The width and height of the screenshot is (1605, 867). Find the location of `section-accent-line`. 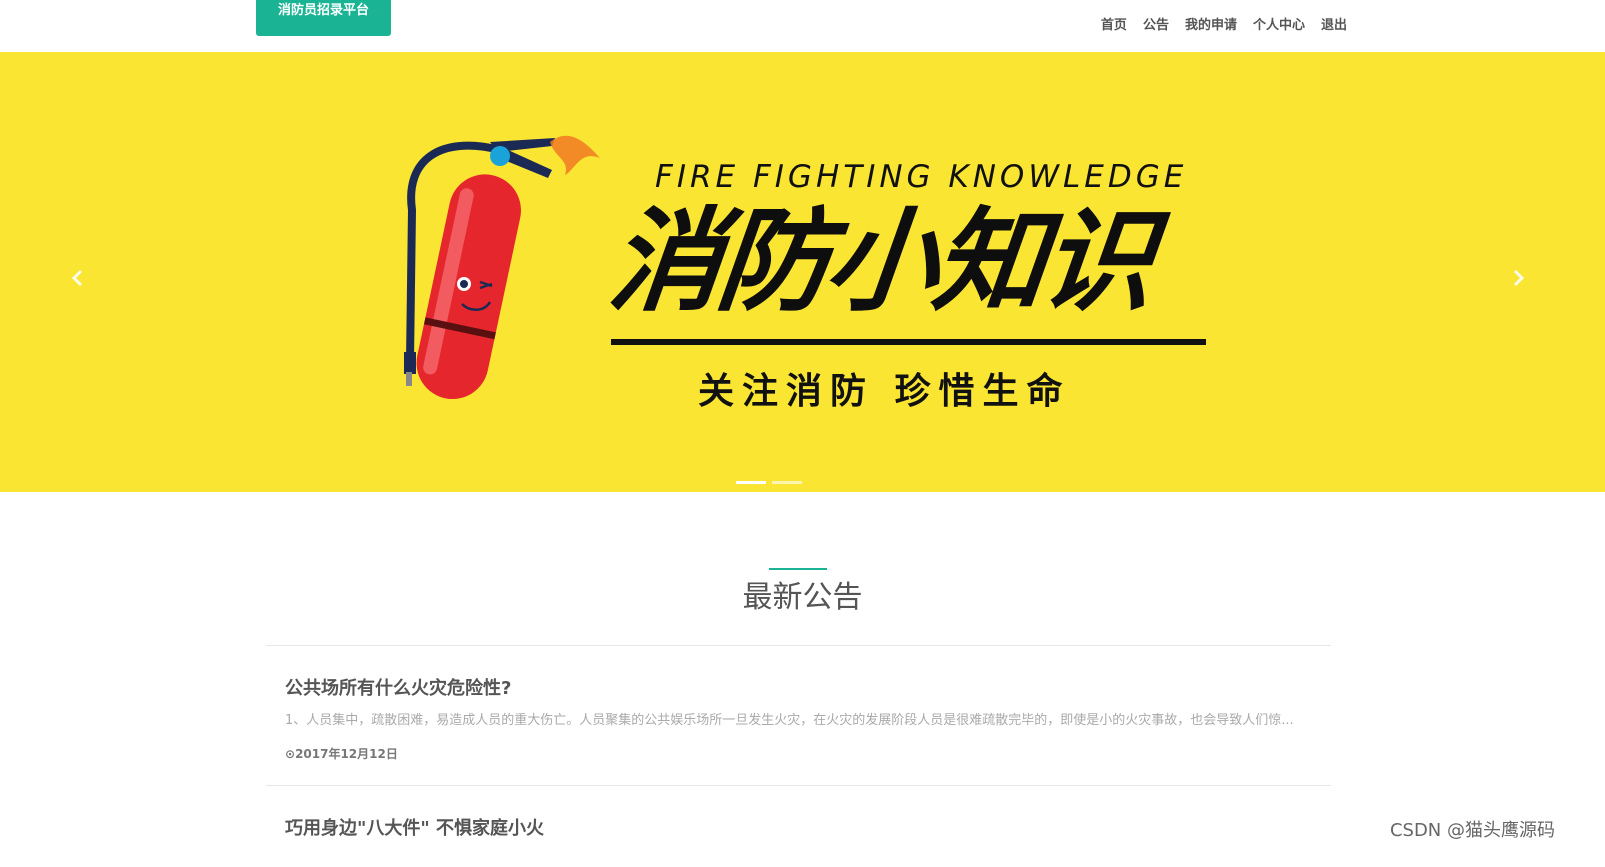

section-accent-line is located at coordinates (798, 569).